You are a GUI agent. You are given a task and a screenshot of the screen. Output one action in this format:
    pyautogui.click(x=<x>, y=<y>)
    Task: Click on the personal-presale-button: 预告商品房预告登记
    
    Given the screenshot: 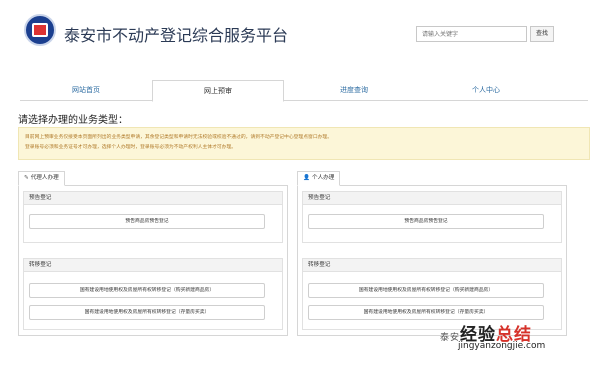 What is the action you would take?
    pyautogui.click(x=426, y=221)
    